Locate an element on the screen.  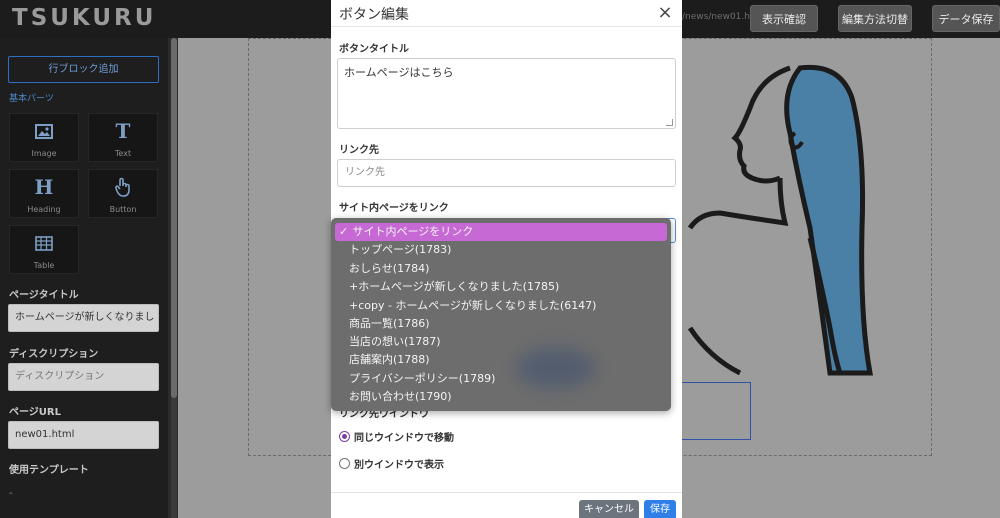
page-url-label: ページURL is located at coordinates (35, 412).